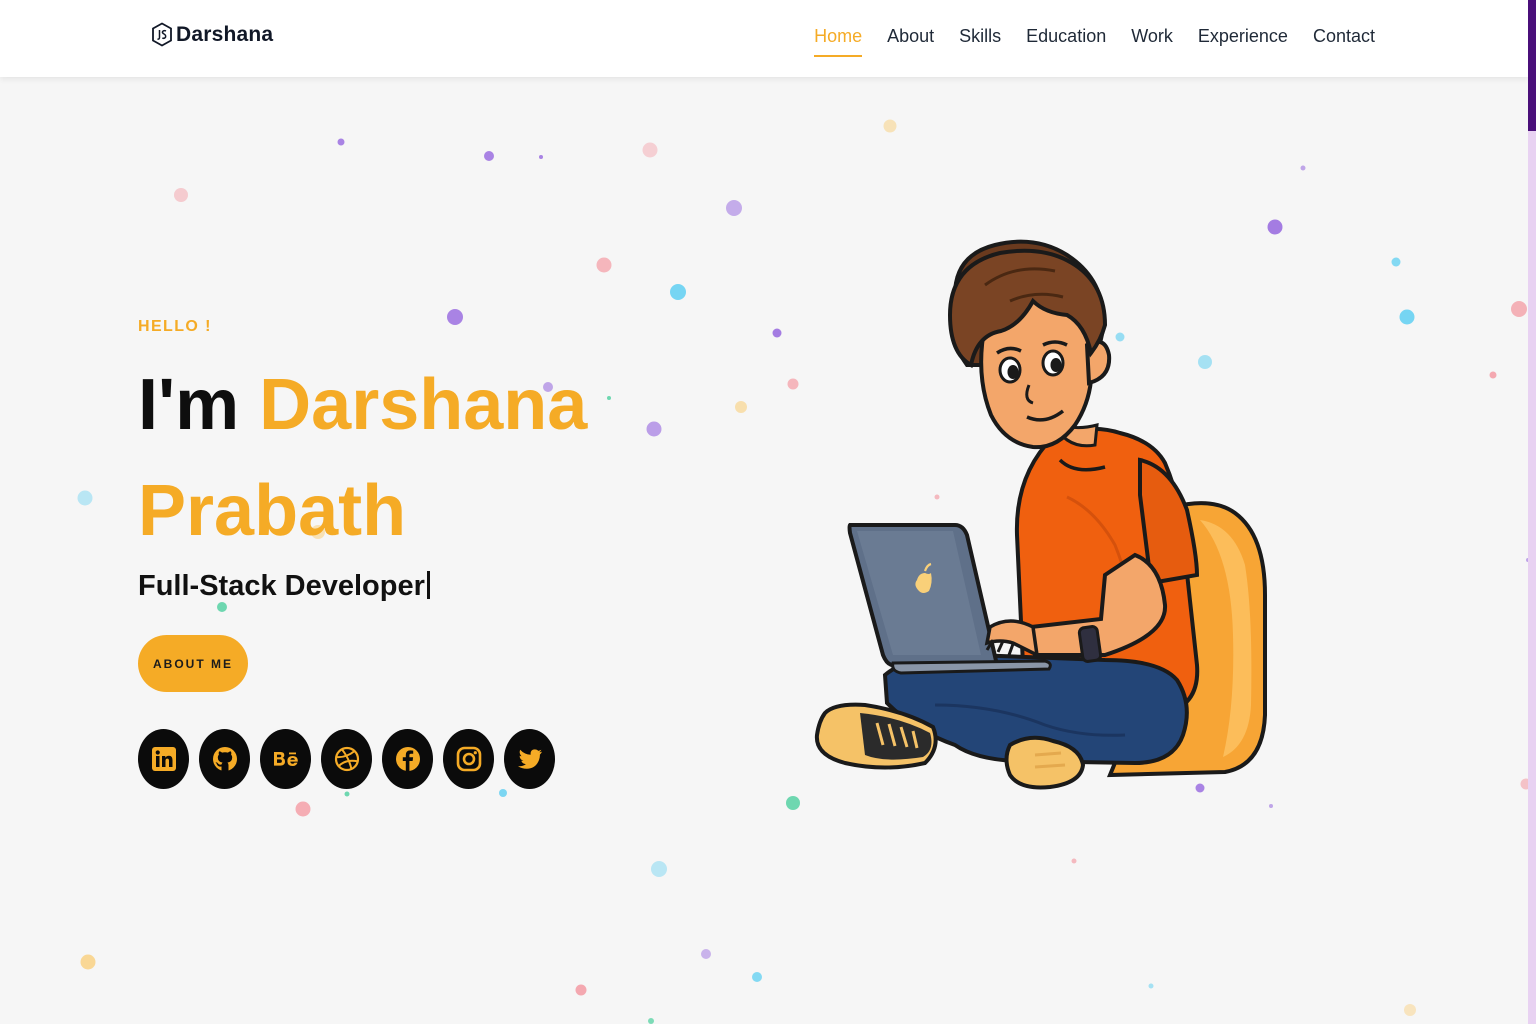 This screenshot has width=1536, height=1024. I want to click on brand-logo: Darshana, so click(212, 34).